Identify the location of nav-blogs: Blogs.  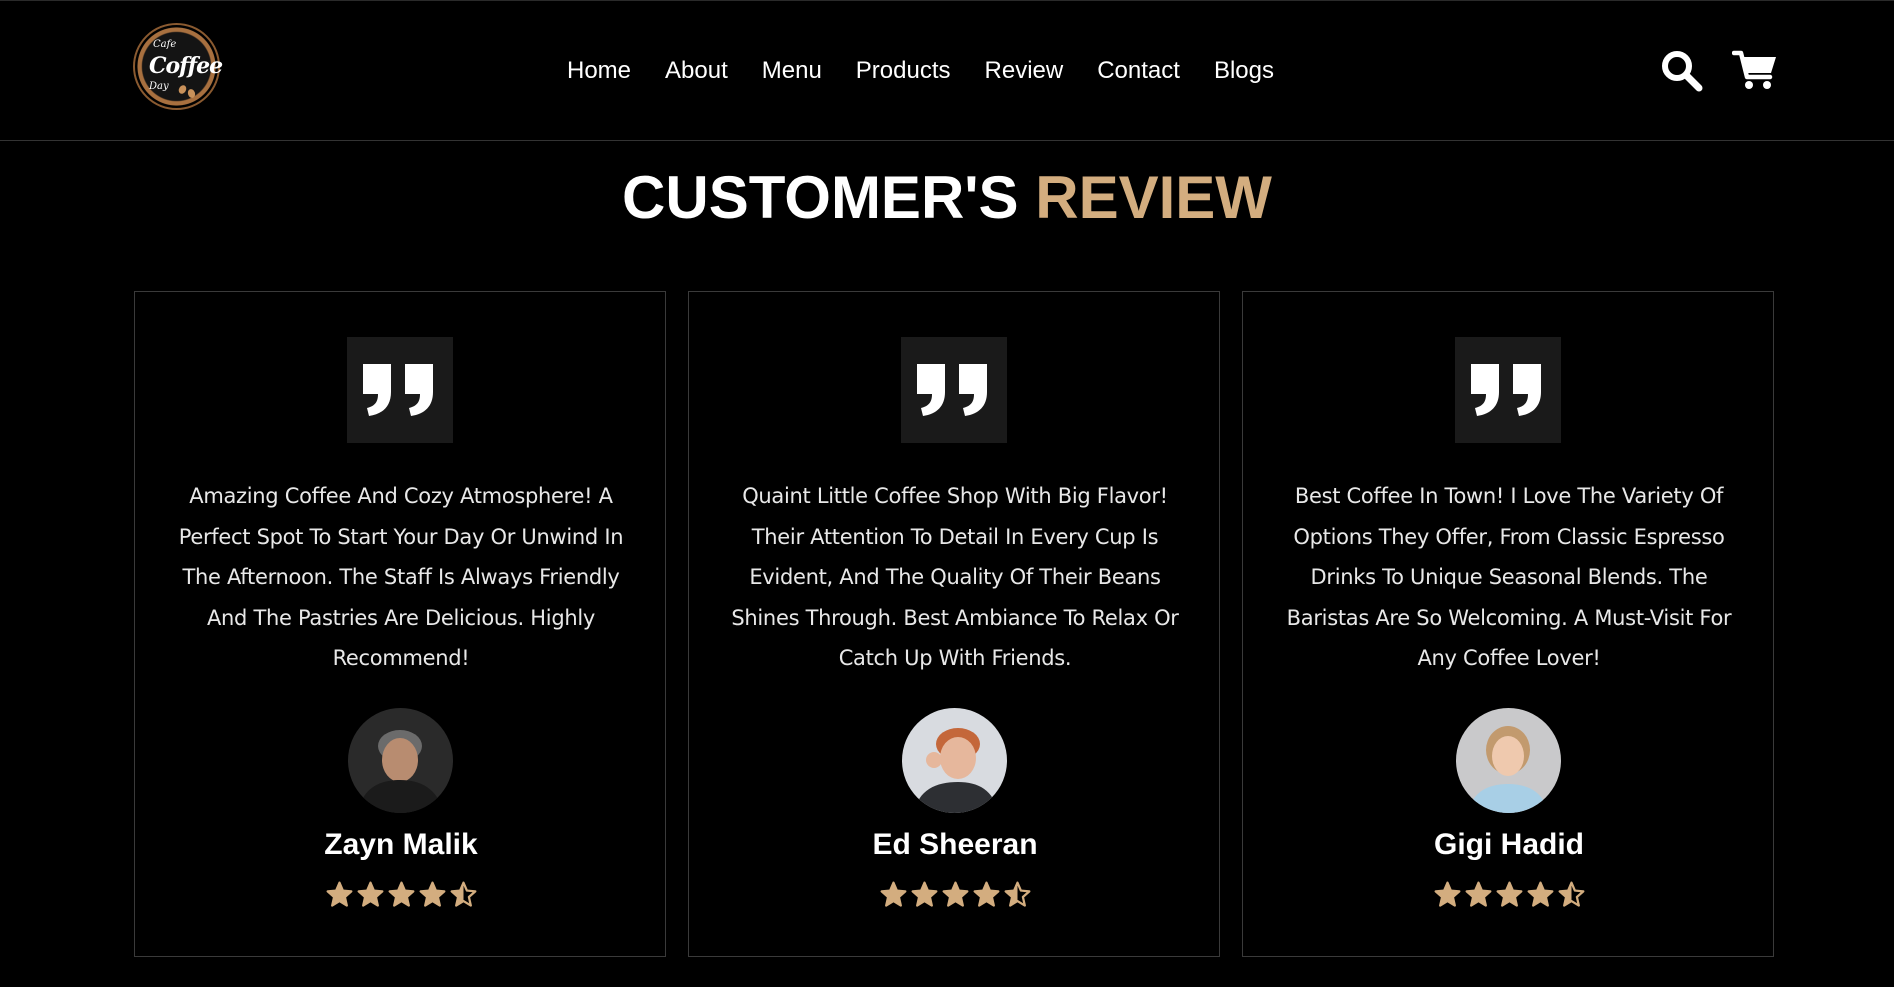
(1244, 71).